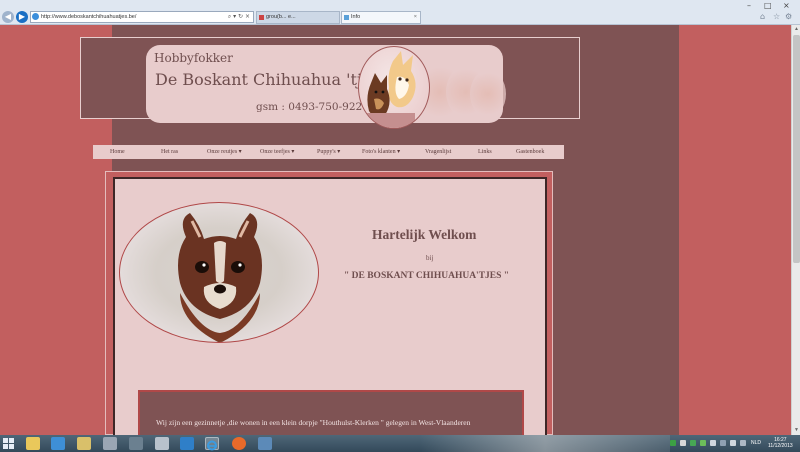  What do you see at coordinates (749, 6) in the screenshot?
I see `minimize-button: –` at bounding box center [749, 6].